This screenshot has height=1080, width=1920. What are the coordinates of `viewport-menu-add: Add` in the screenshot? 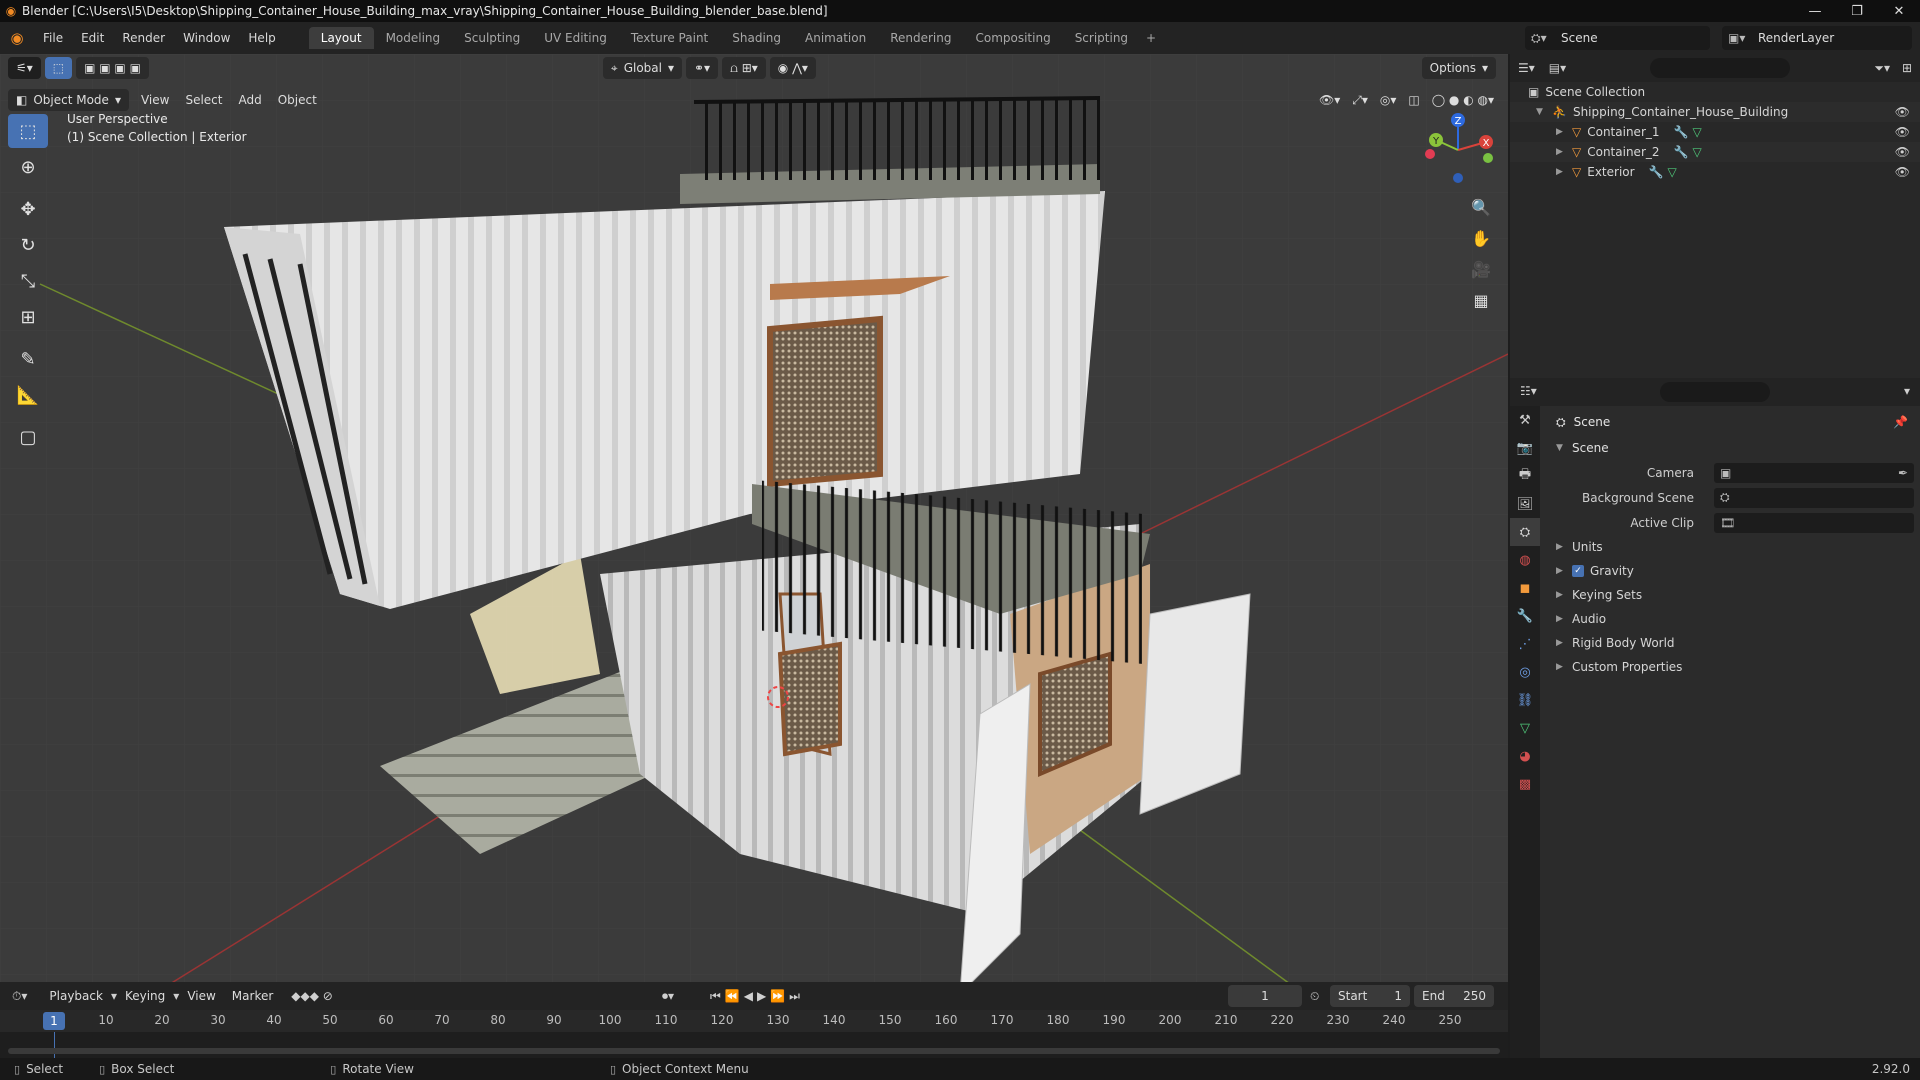 It's located at (249, 100).